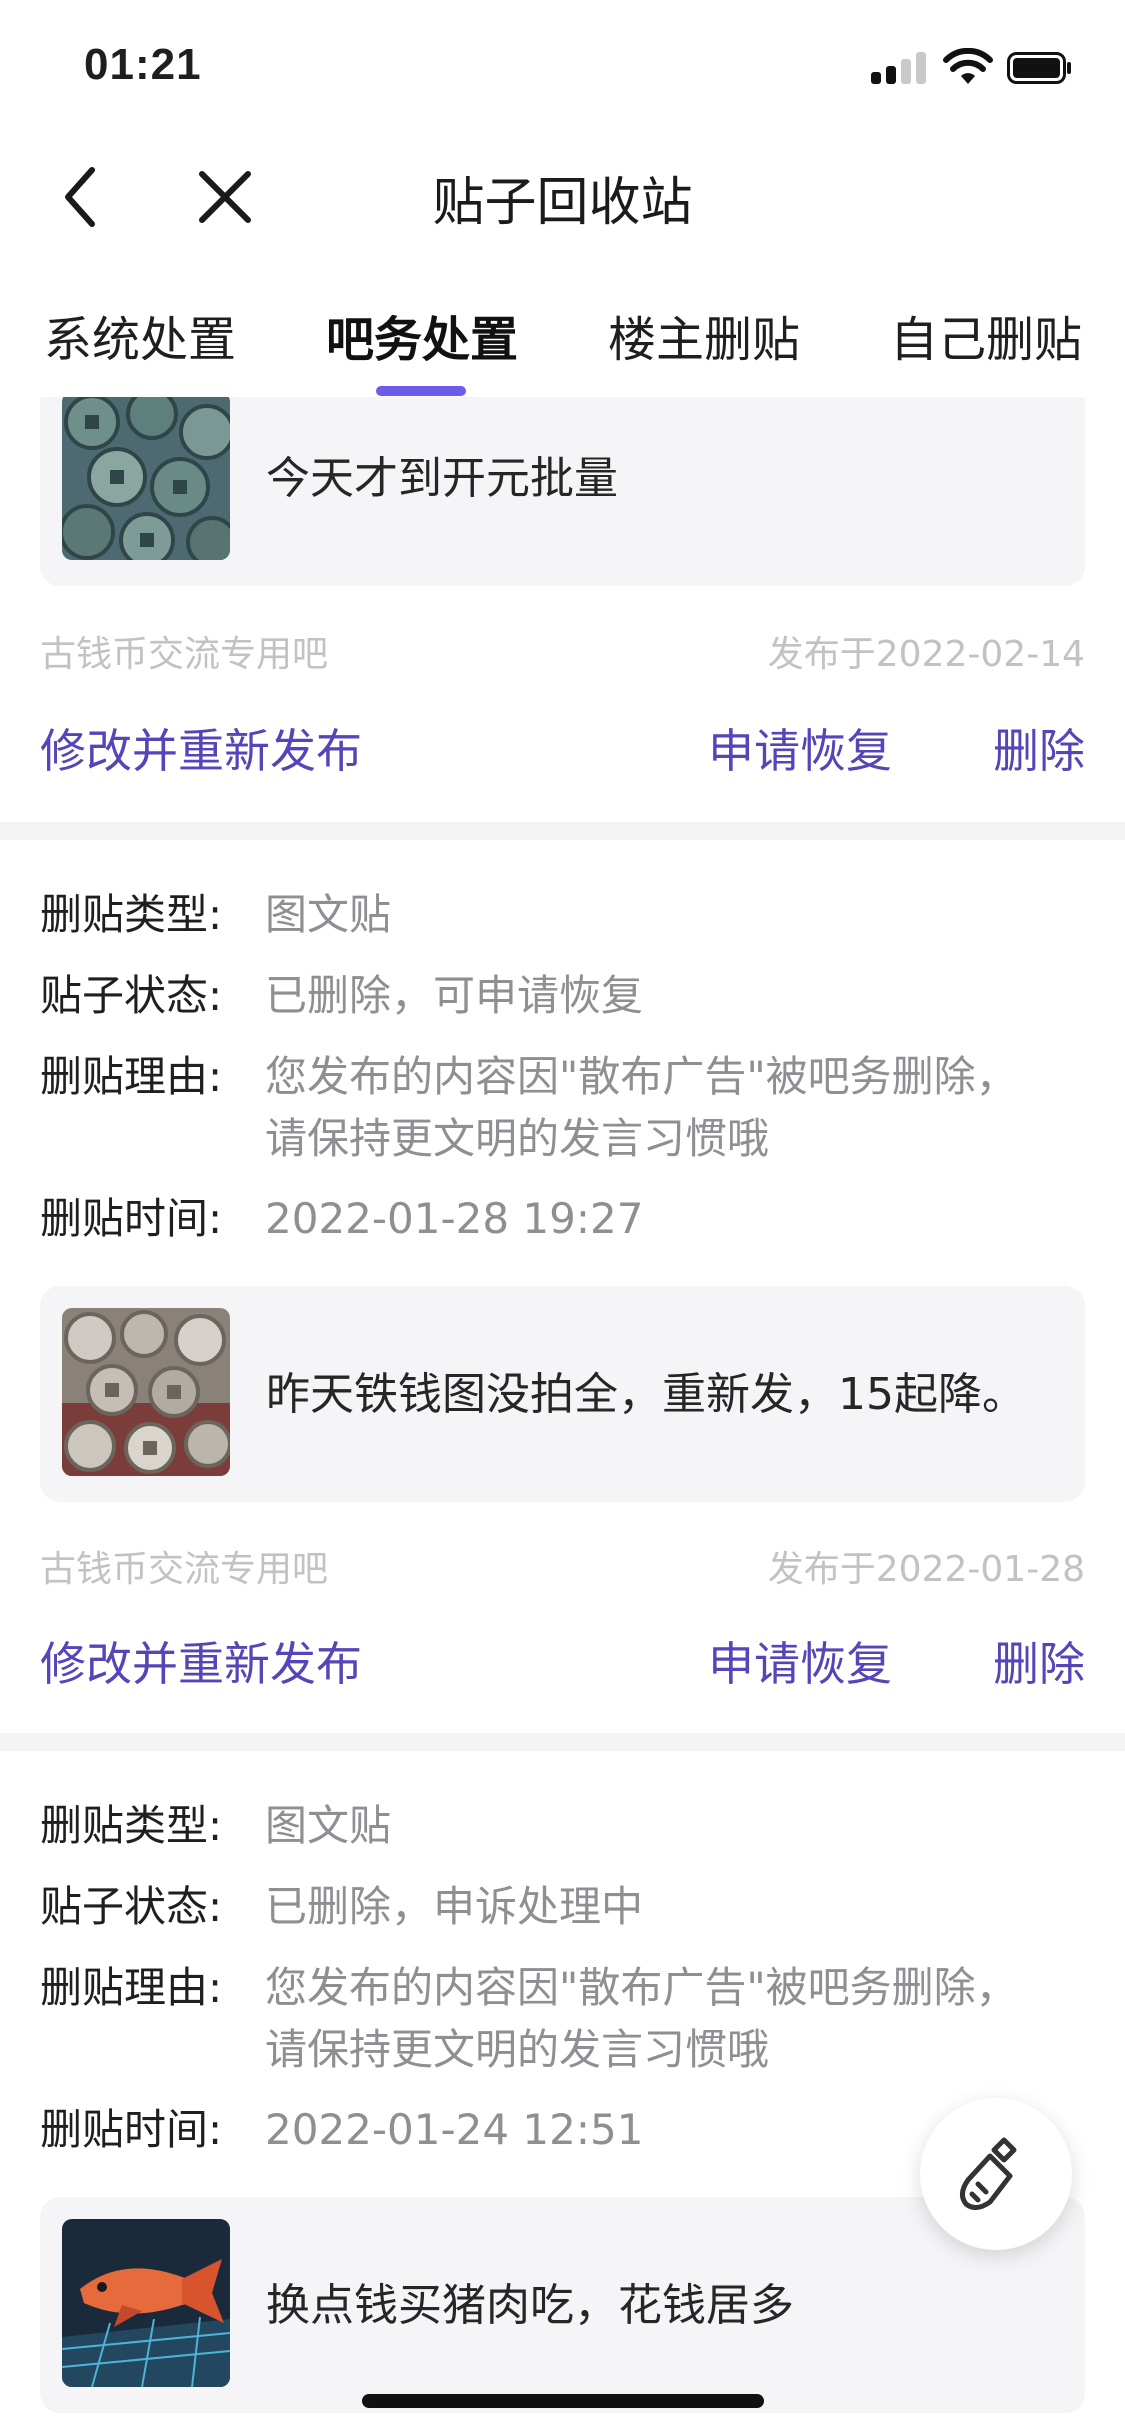  What do you see at coordinates (988, 2173) in the screenshot?
I see `broom-icon` at bounding box center [988, 2173].